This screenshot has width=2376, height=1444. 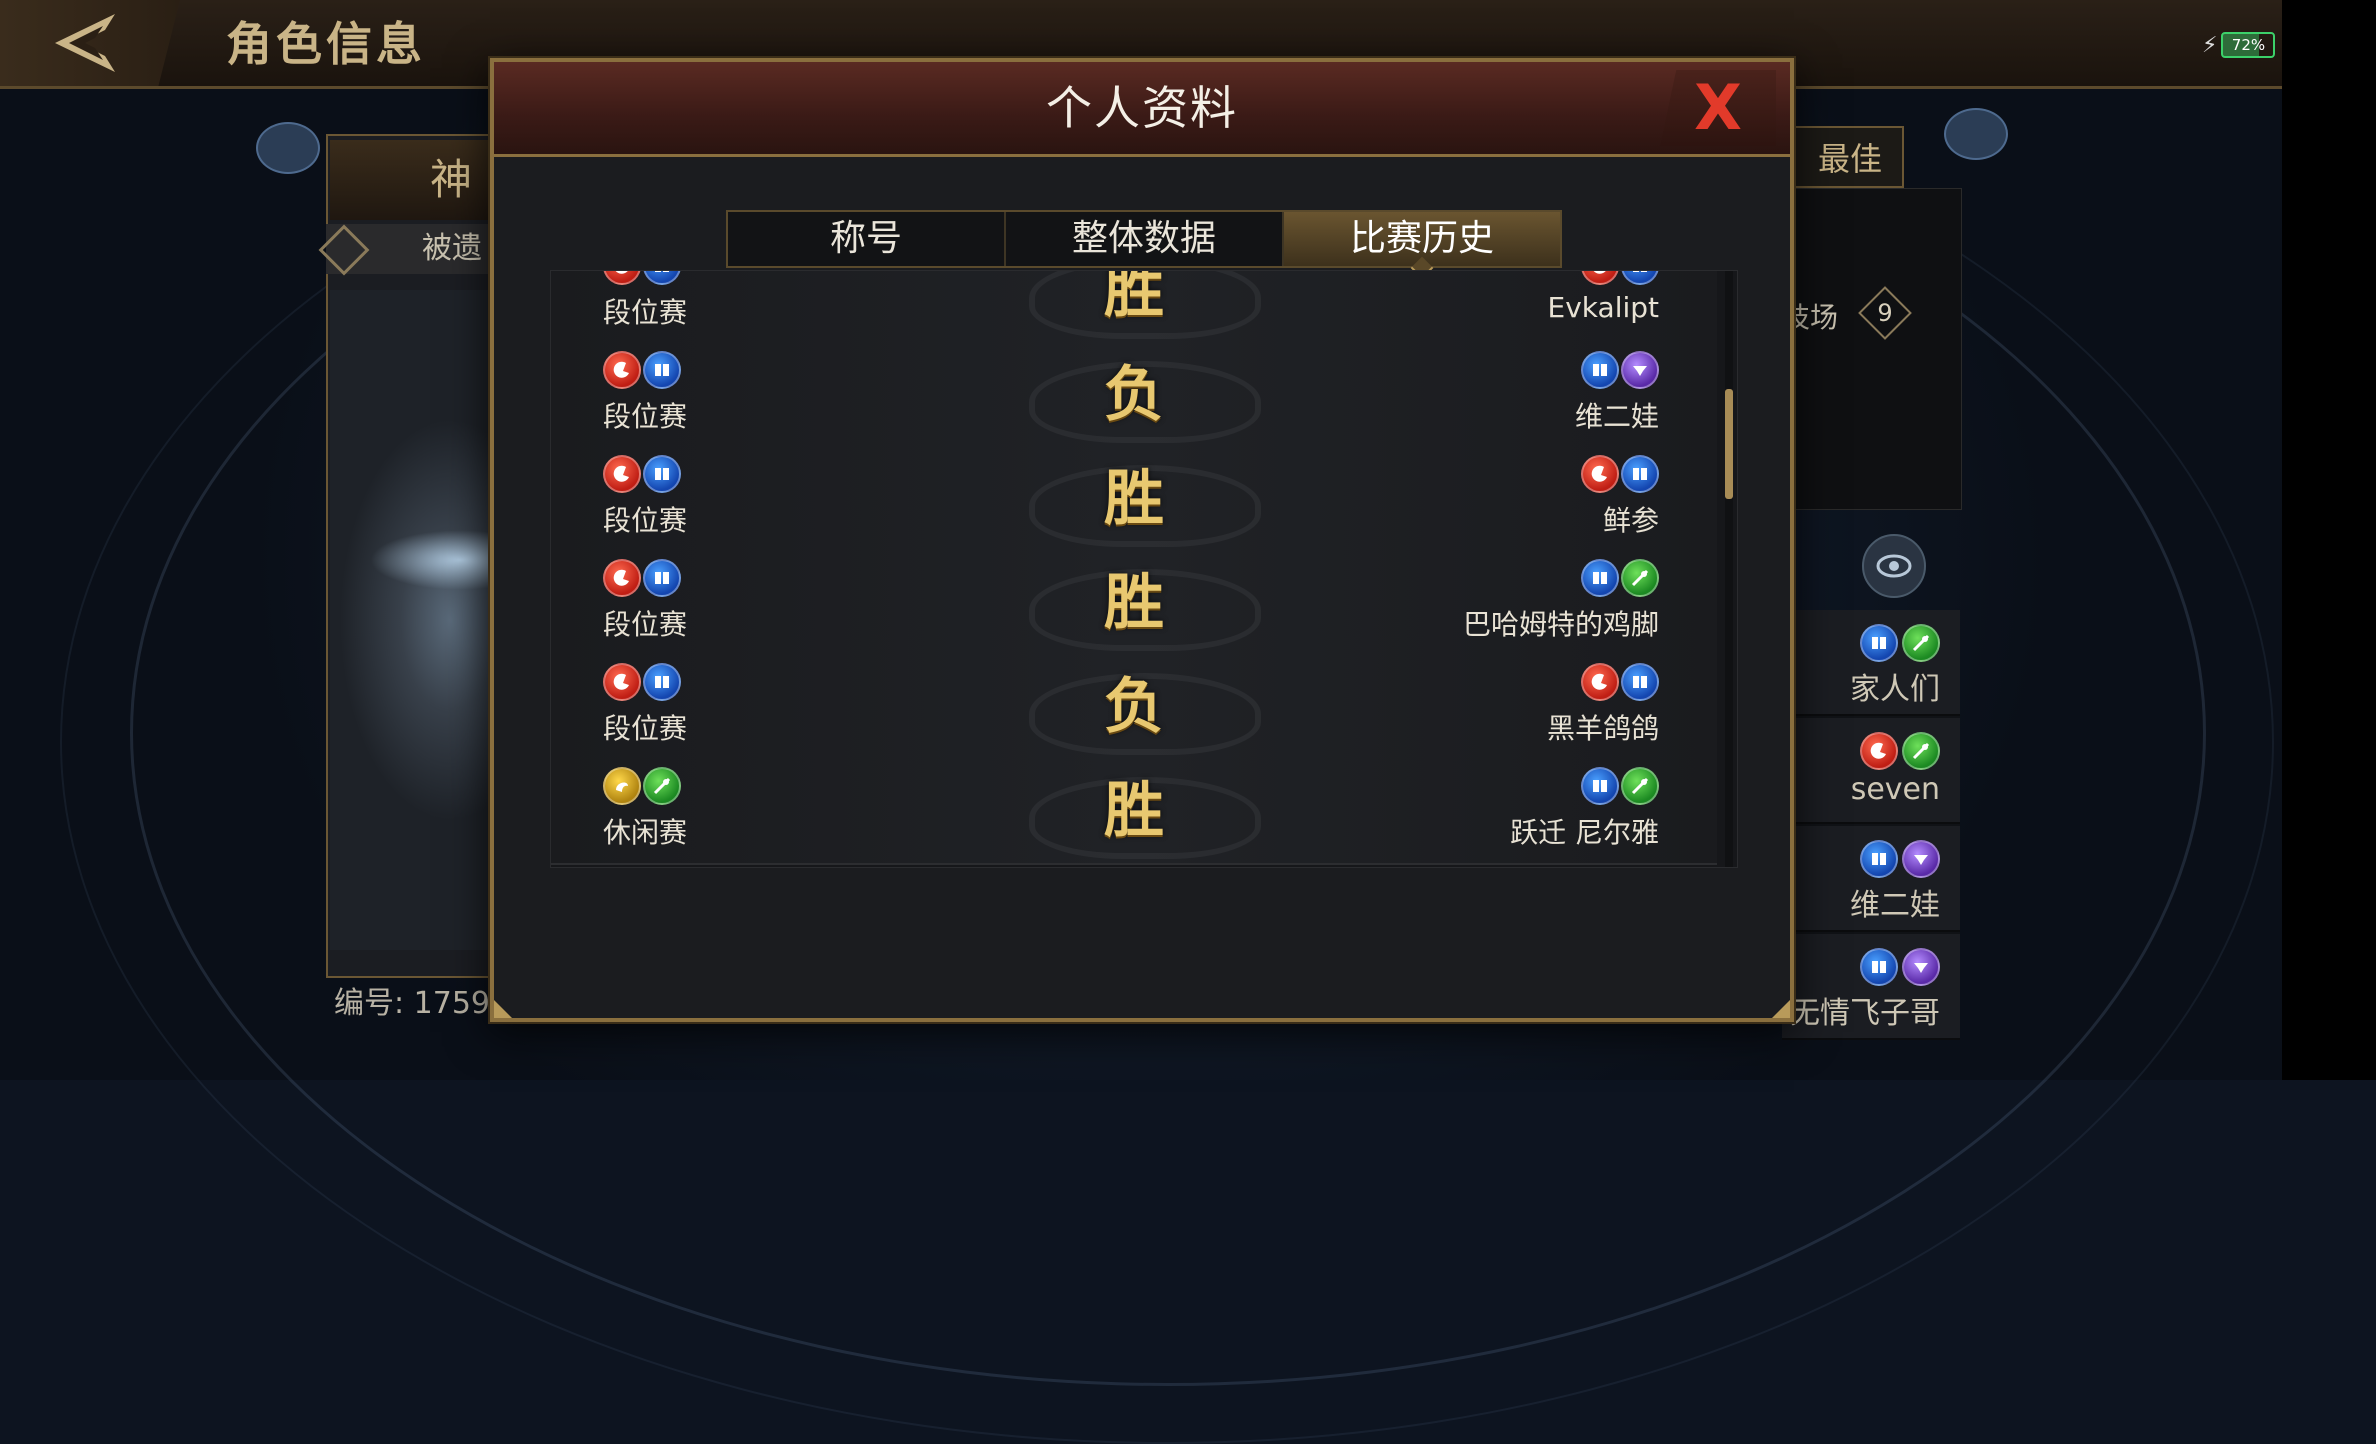 I want to click on moon-ornament-right, so click(x=1976, y=134).